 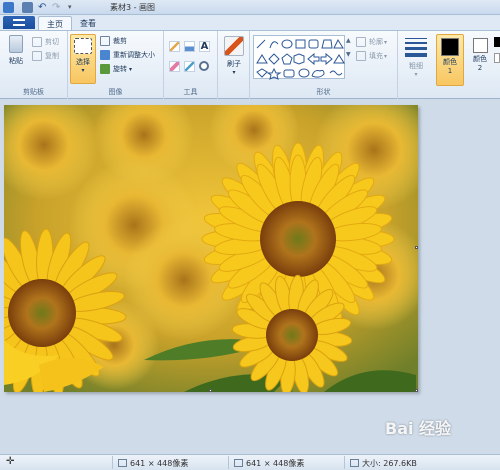 What do you see at coordinates (262, 59) in the screenshot?
I see `right-triangle-shape-icon` at bounding box center [262, 59].